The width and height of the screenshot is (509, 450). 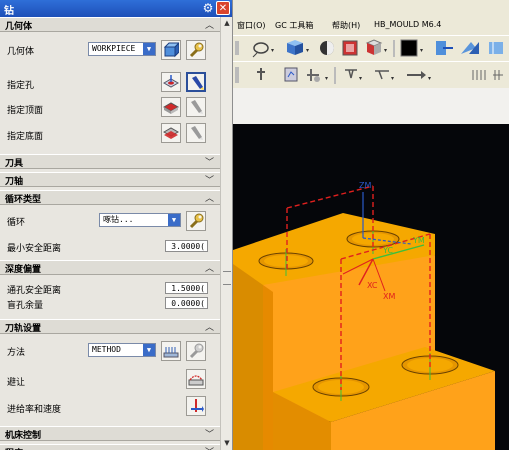 I want to click on scroll-thumb, so click(x=227, y=278).